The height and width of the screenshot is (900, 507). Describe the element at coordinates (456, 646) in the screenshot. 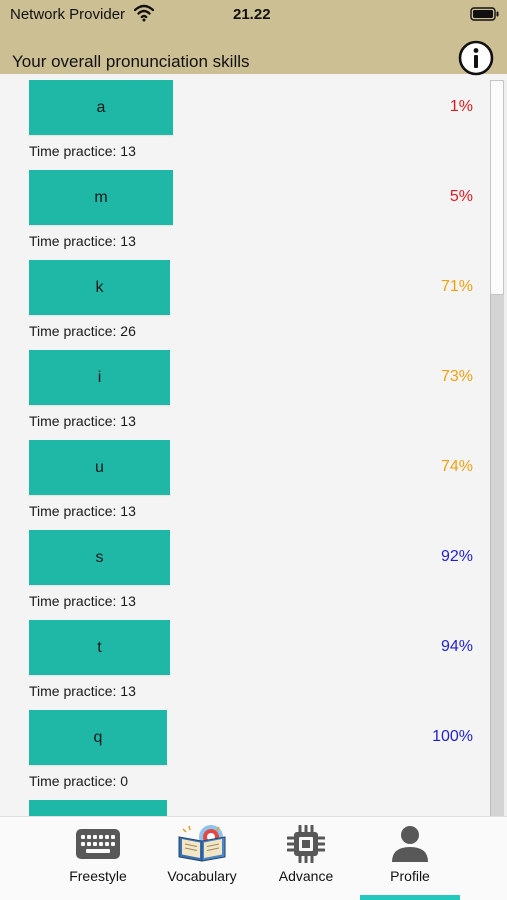

I see `skill-percent: 94%` at that location.